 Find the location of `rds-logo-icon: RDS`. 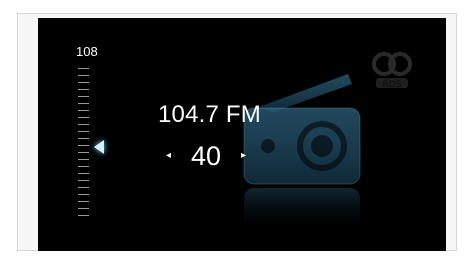

rds-logo-icon: RDS is located at coordinates (392, 71).